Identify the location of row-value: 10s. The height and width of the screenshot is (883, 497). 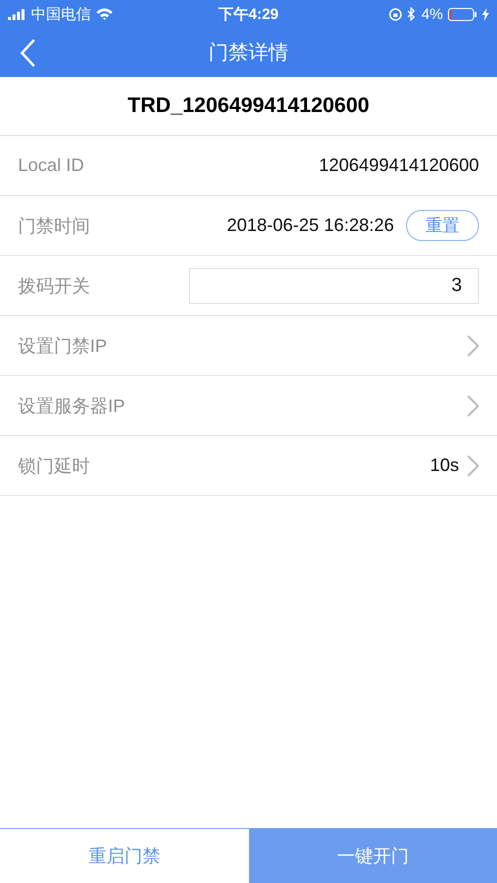
(444, 465).